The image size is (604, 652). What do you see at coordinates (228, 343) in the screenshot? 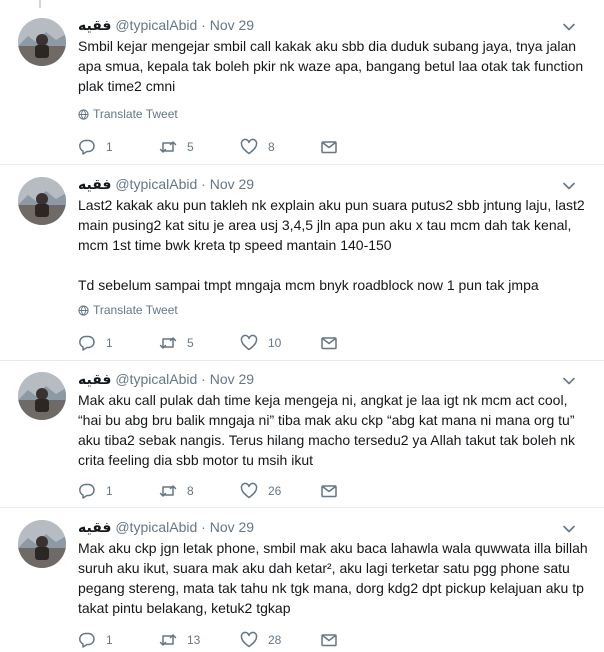
I see `tweet-actions: 1 5 10` at bounding box center [228, 343].